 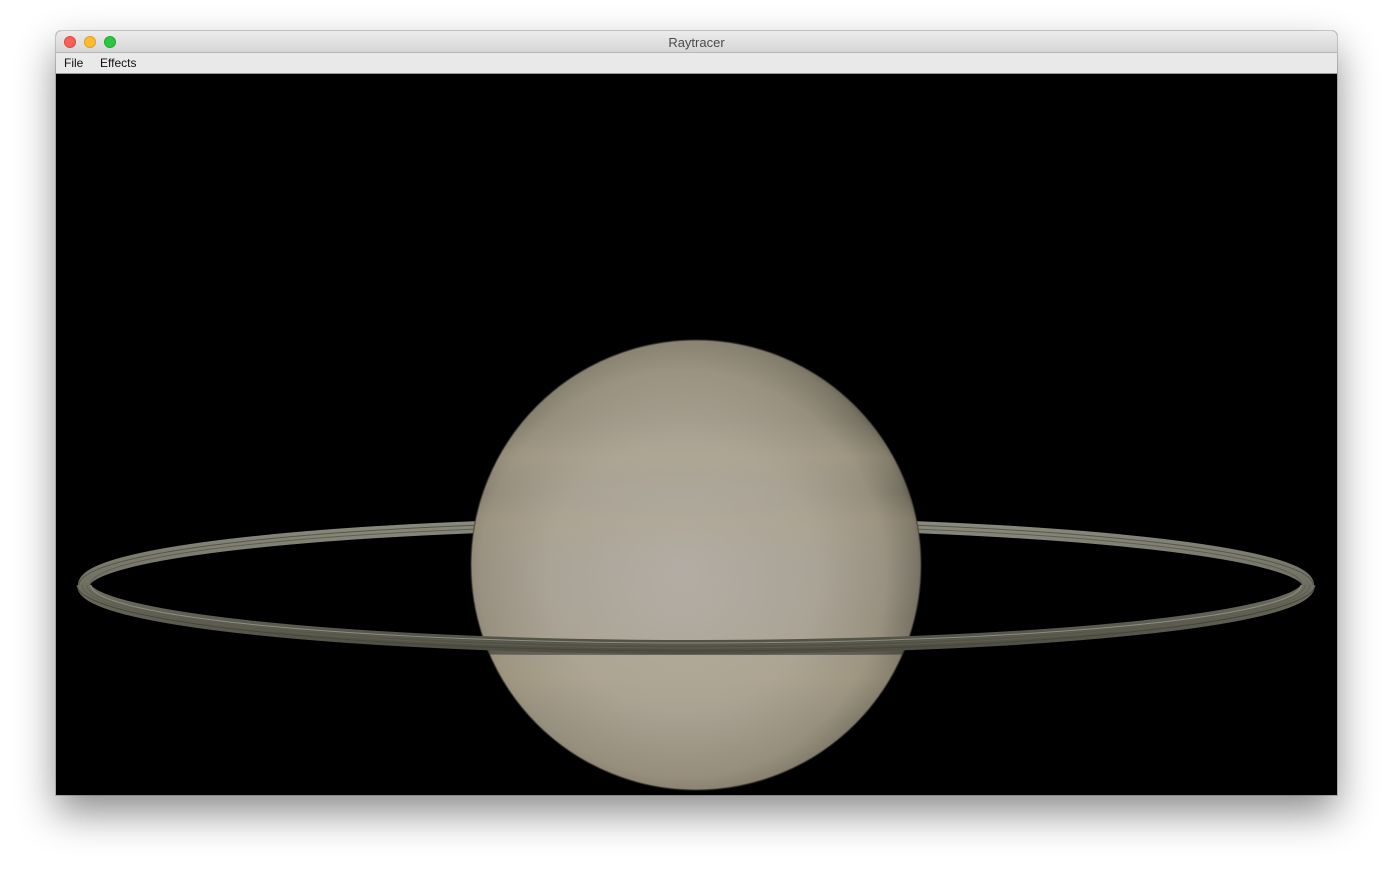 What do you see at coordinates (118, 63) in the screenshot?
I see `menu-effects: Effects` at bounding box center [118, 63].